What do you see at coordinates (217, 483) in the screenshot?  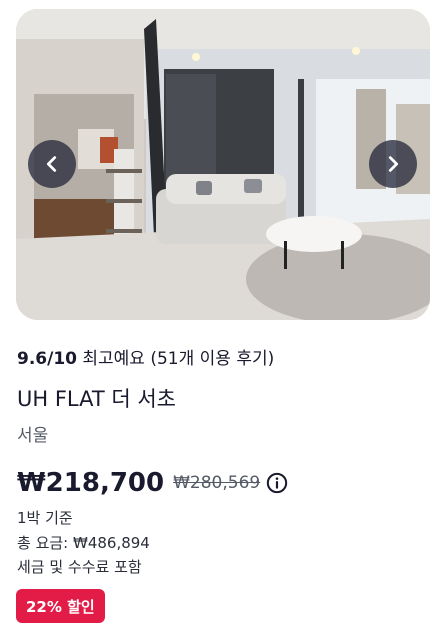 I see `original-price: ₩280,569` at bounding box center [217, 483].